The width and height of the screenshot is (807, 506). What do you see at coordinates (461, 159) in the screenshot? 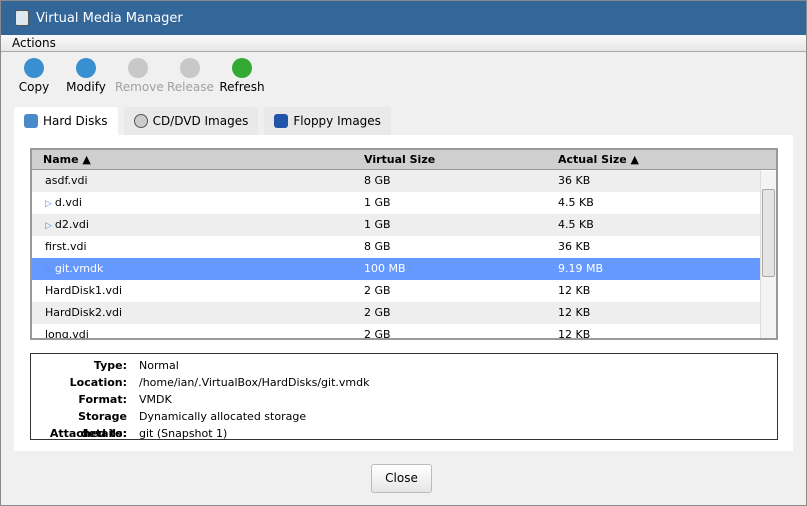
I see `column-header-virtual-size: Virtual Size` at bounding box center [461, 159].